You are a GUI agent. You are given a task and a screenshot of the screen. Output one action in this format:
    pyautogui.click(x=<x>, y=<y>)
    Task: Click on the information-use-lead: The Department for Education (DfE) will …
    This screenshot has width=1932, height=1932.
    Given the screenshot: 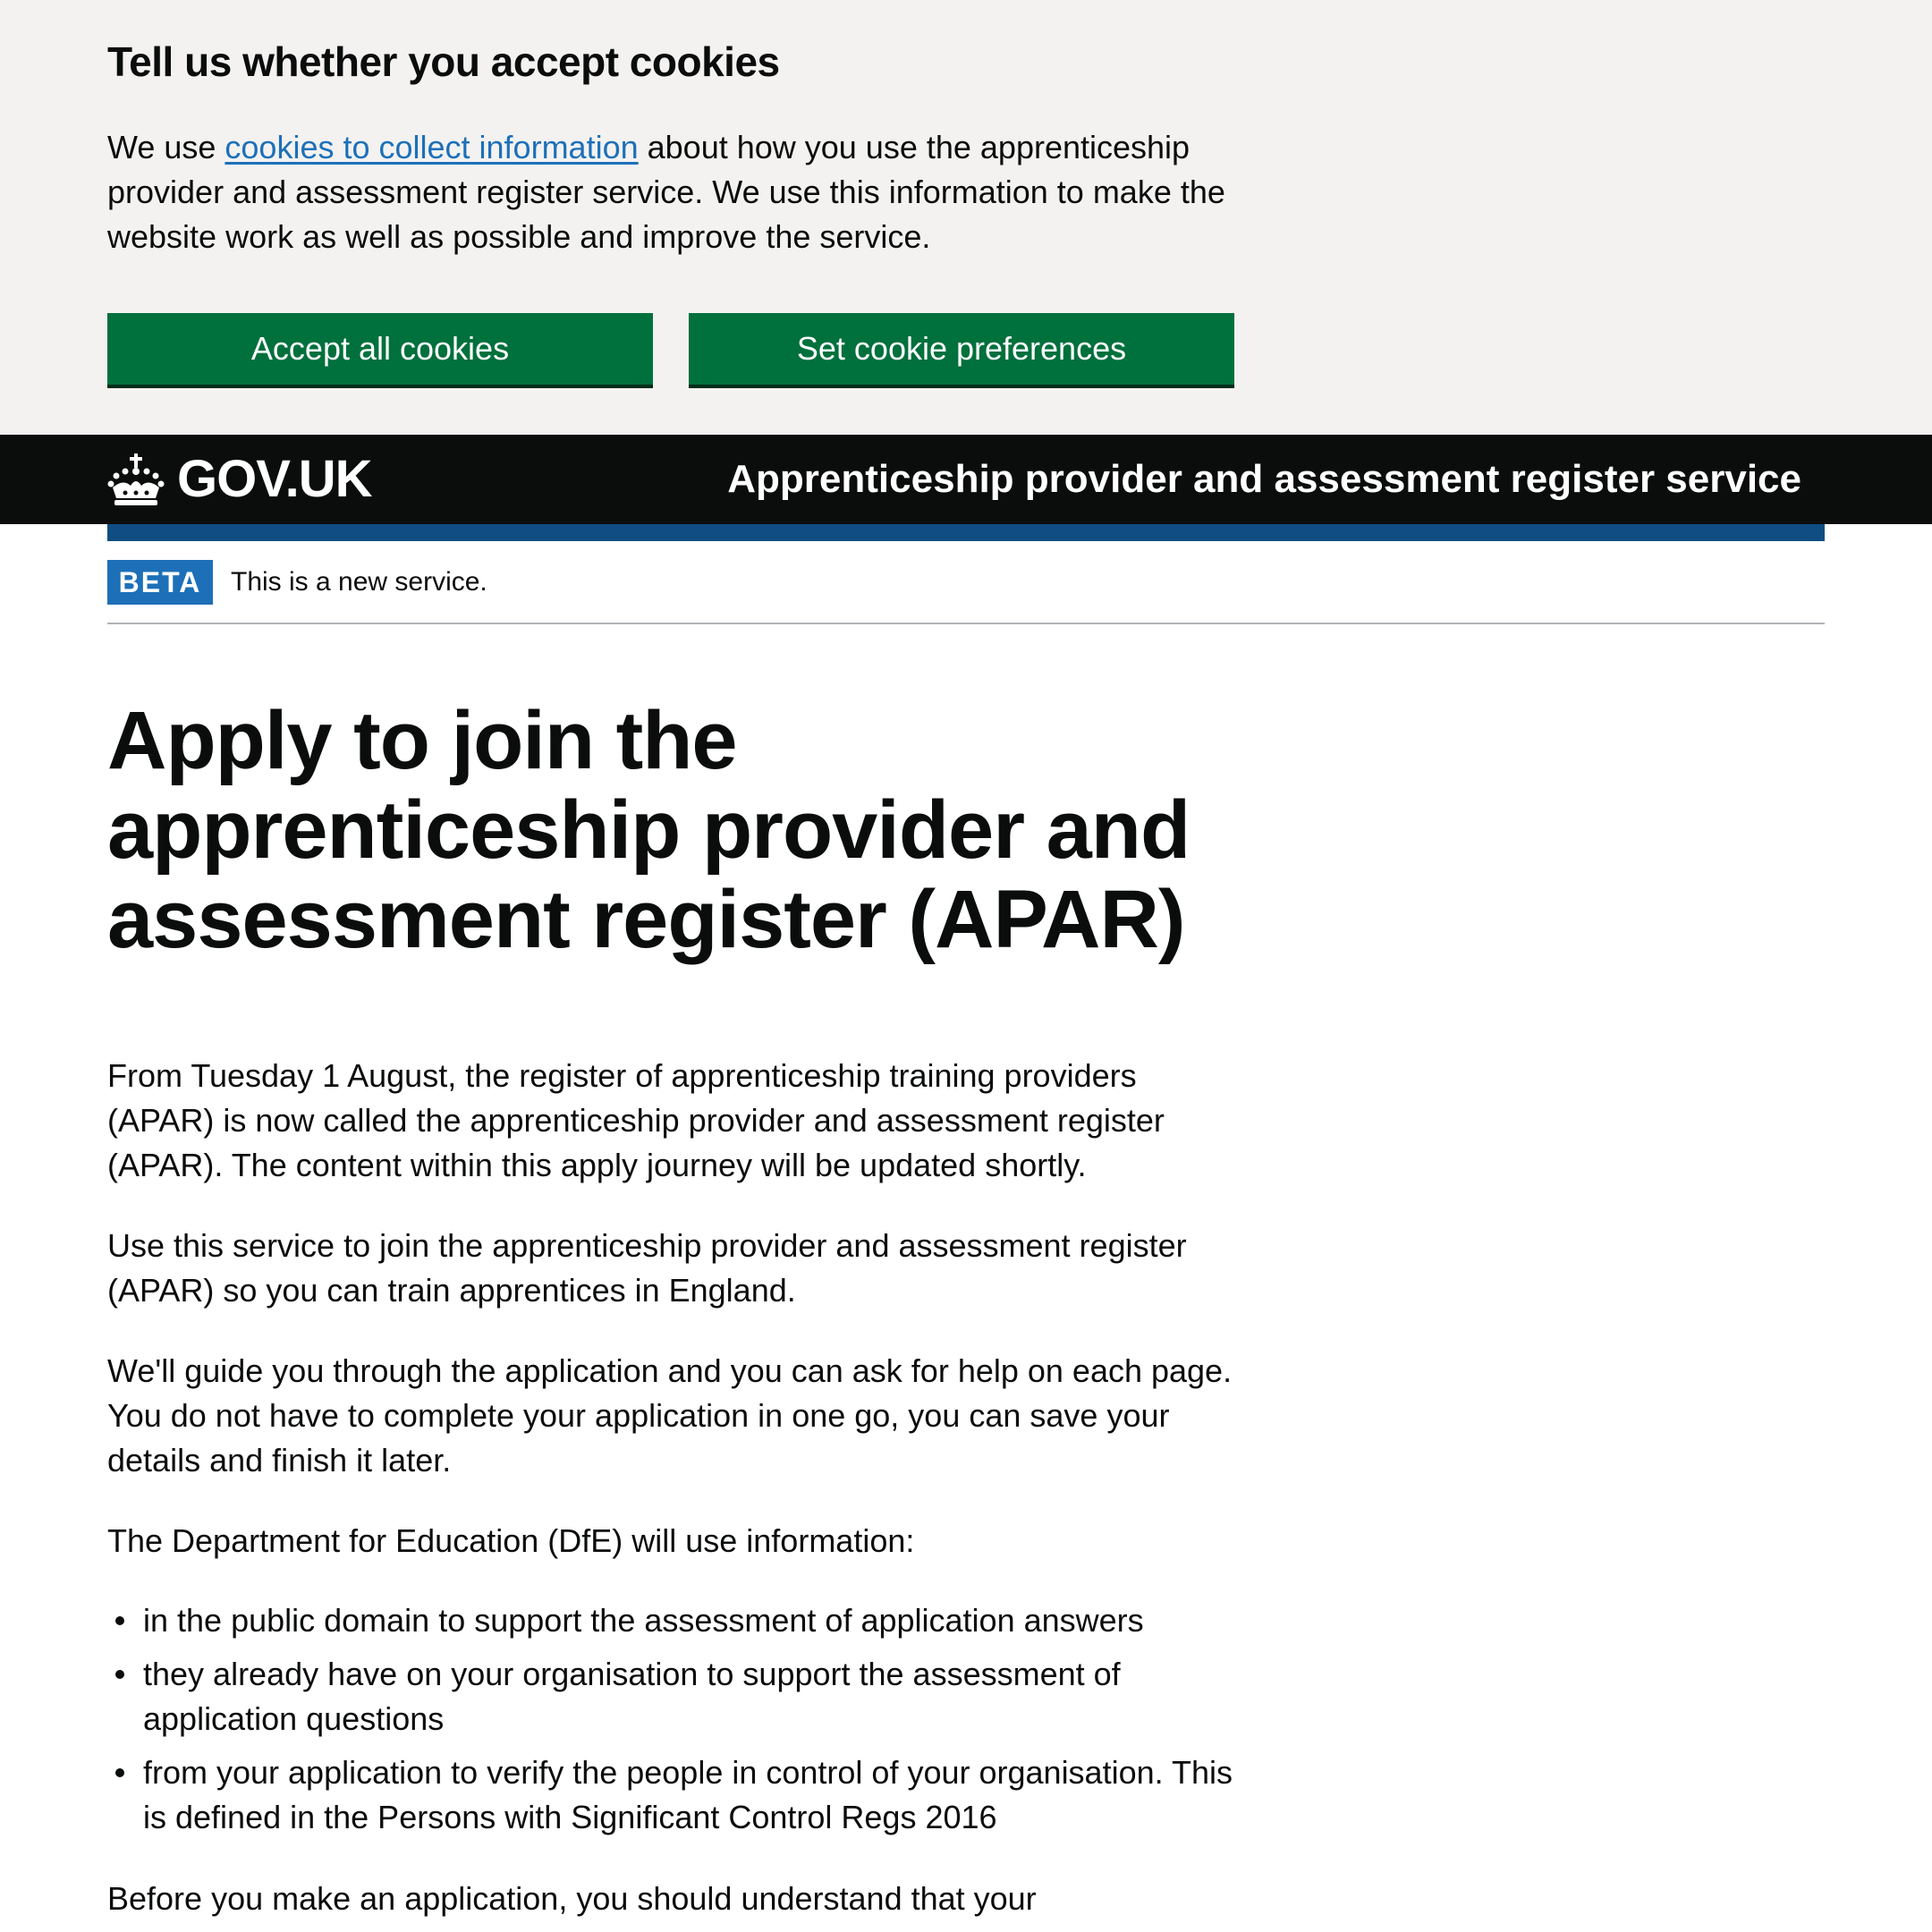 What is the action you would take?
    pyautogui.click(x=511, y=1540)
    